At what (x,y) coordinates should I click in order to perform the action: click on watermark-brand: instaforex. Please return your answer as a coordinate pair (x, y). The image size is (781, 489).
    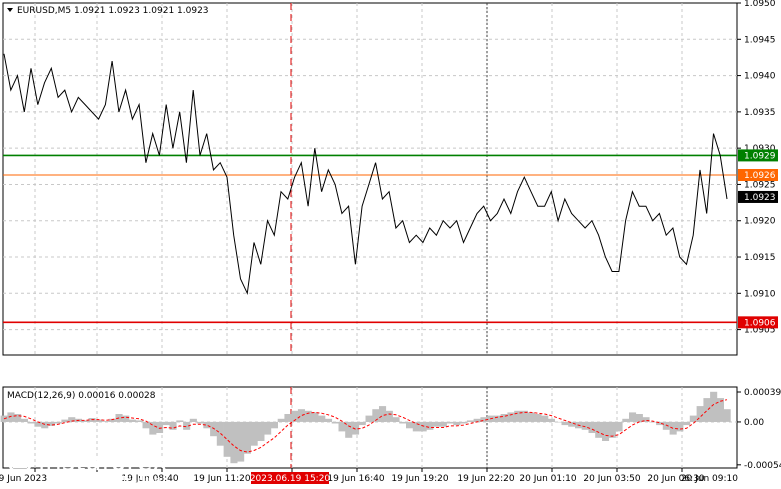
    Looking at the image, I should click on (102, 462).